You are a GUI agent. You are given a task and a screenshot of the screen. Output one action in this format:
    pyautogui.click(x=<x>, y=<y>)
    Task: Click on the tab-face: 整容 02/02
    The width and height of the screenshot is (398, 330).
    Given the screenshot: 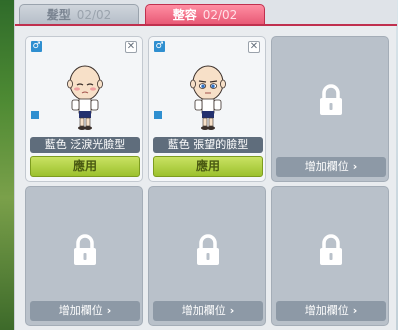 What is the action you would take?
    pyautogui.click(x=205, y=14)
    